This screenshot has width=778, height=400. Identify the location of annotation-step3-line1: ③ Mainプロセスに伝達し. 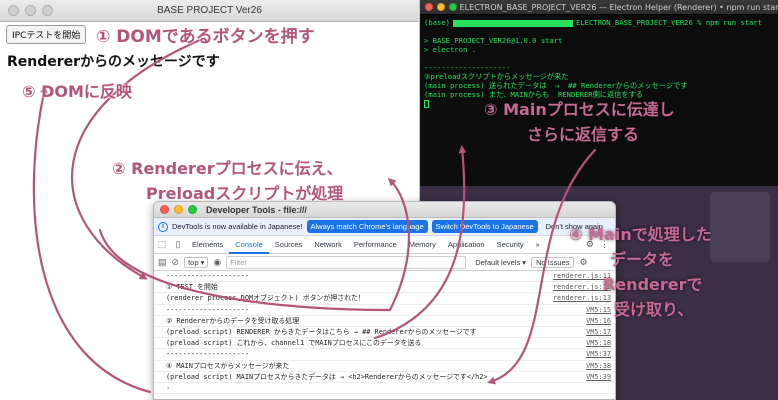
(579, 109).